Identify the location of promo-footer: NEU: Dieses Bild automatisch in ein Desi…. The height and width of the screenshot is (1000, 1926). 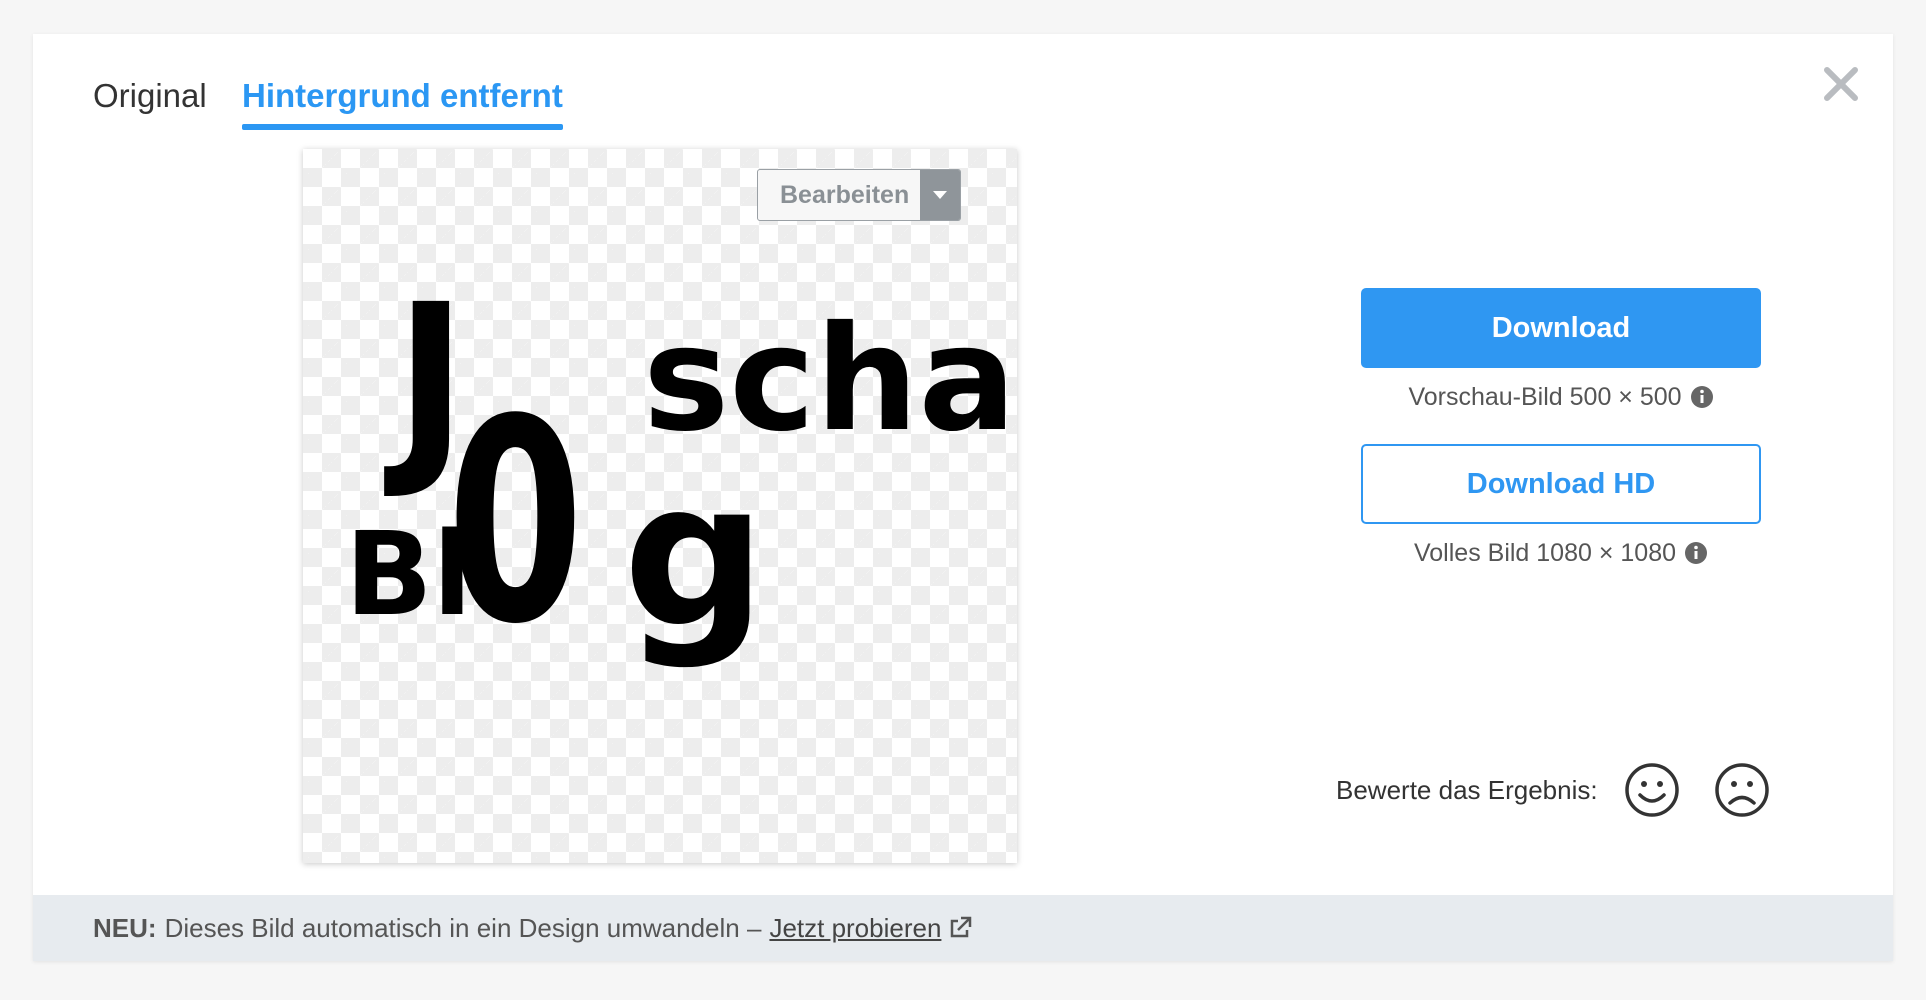
(963, 928).